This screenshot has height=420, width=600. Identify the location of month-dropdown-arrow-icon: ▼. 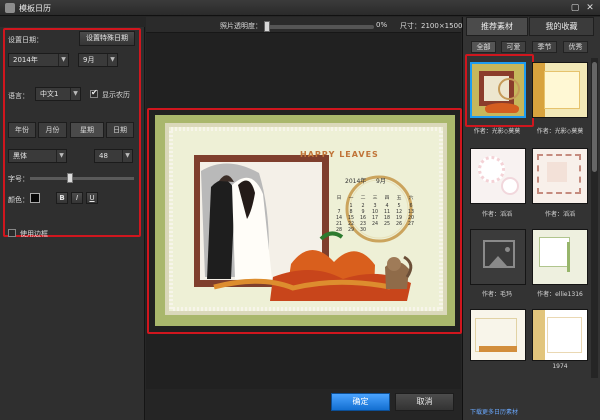
(112, 60).